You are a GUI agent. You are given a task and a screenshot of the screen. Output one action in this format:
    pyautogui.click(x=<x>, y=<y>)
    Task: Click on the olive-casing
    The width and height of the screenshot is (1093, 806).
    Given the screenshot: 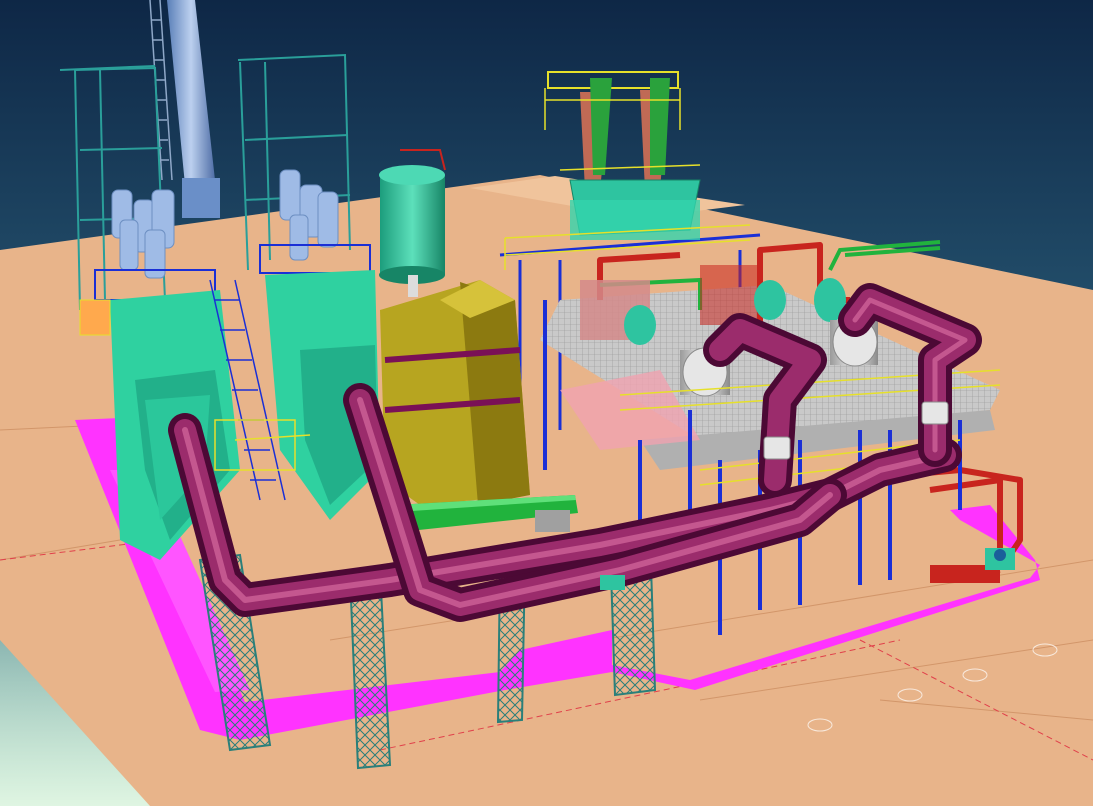 What is the action you would take?
    pyautogui.click(x=455, y=392)
    